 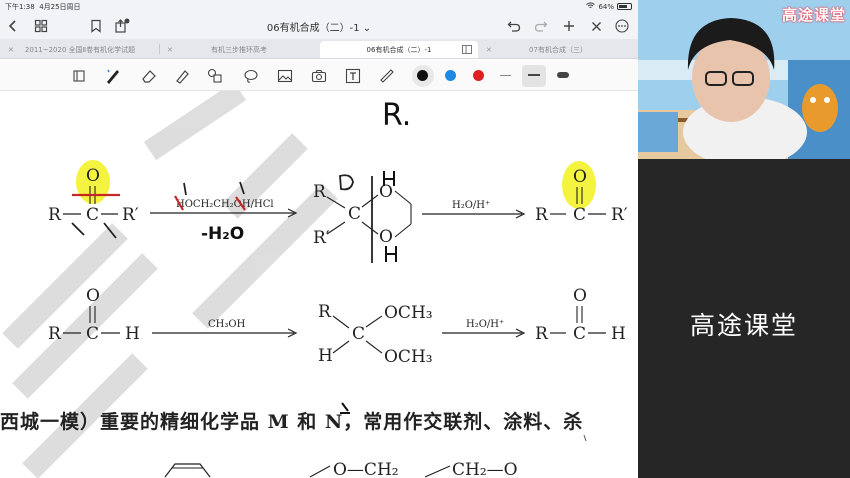 What do you see at coordinates (179, 203) in the screenshot?
I see `ink-strike-h1` at bounding box center [179, 203].